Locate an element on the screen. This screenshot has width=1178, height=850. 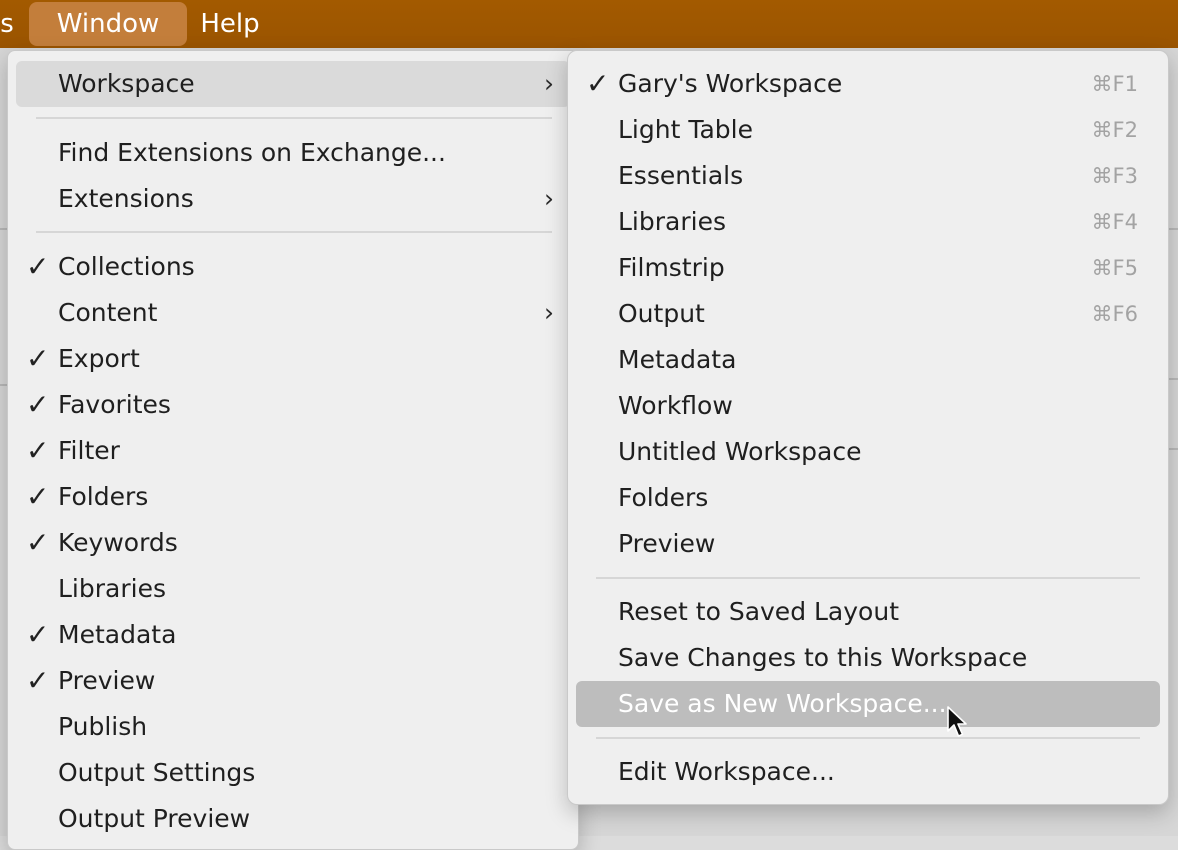
menu-item-keywords: ✓ Keywords is located at coordinates (293, 543).